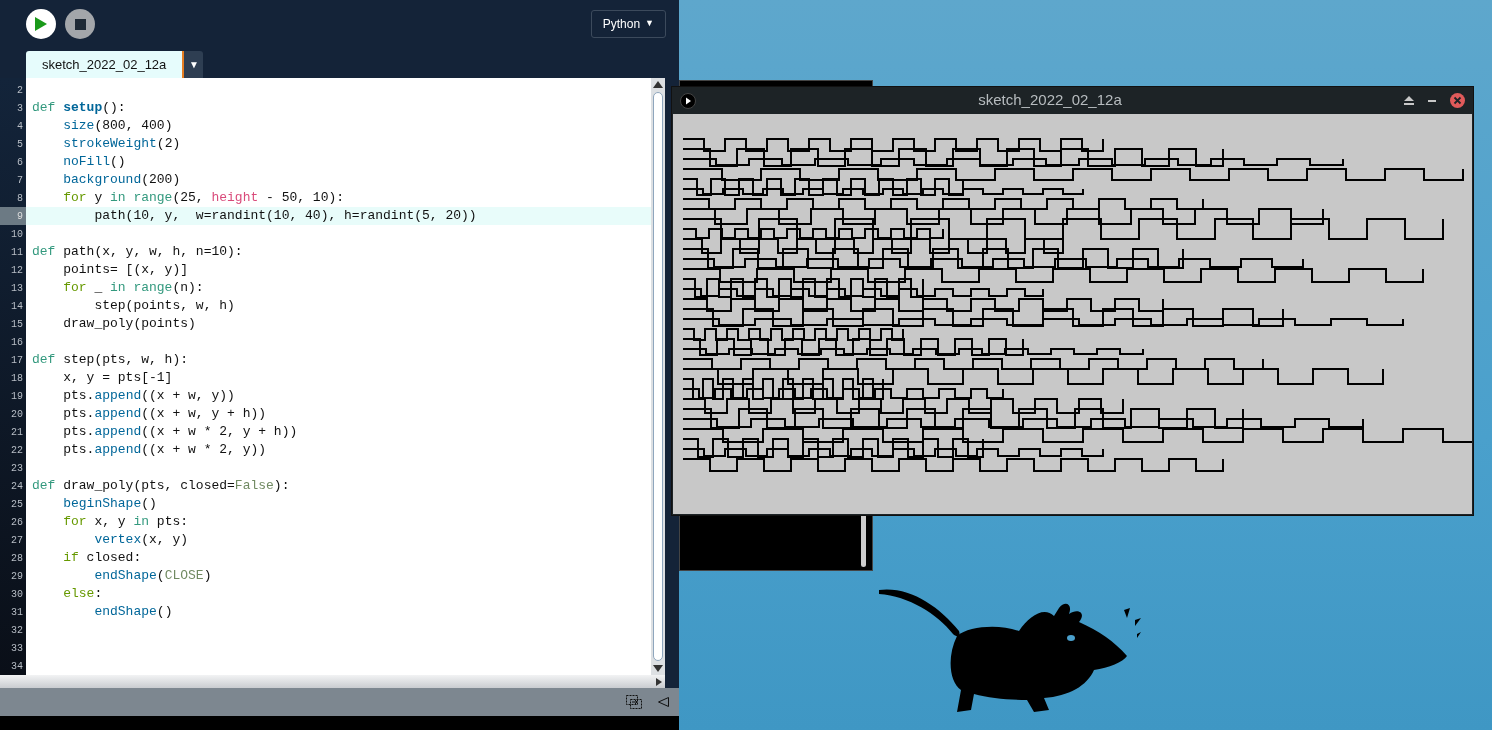  Describe the element at coordinates (94, 162) in the screenshot. I see `code-line: noFill()` at that location.